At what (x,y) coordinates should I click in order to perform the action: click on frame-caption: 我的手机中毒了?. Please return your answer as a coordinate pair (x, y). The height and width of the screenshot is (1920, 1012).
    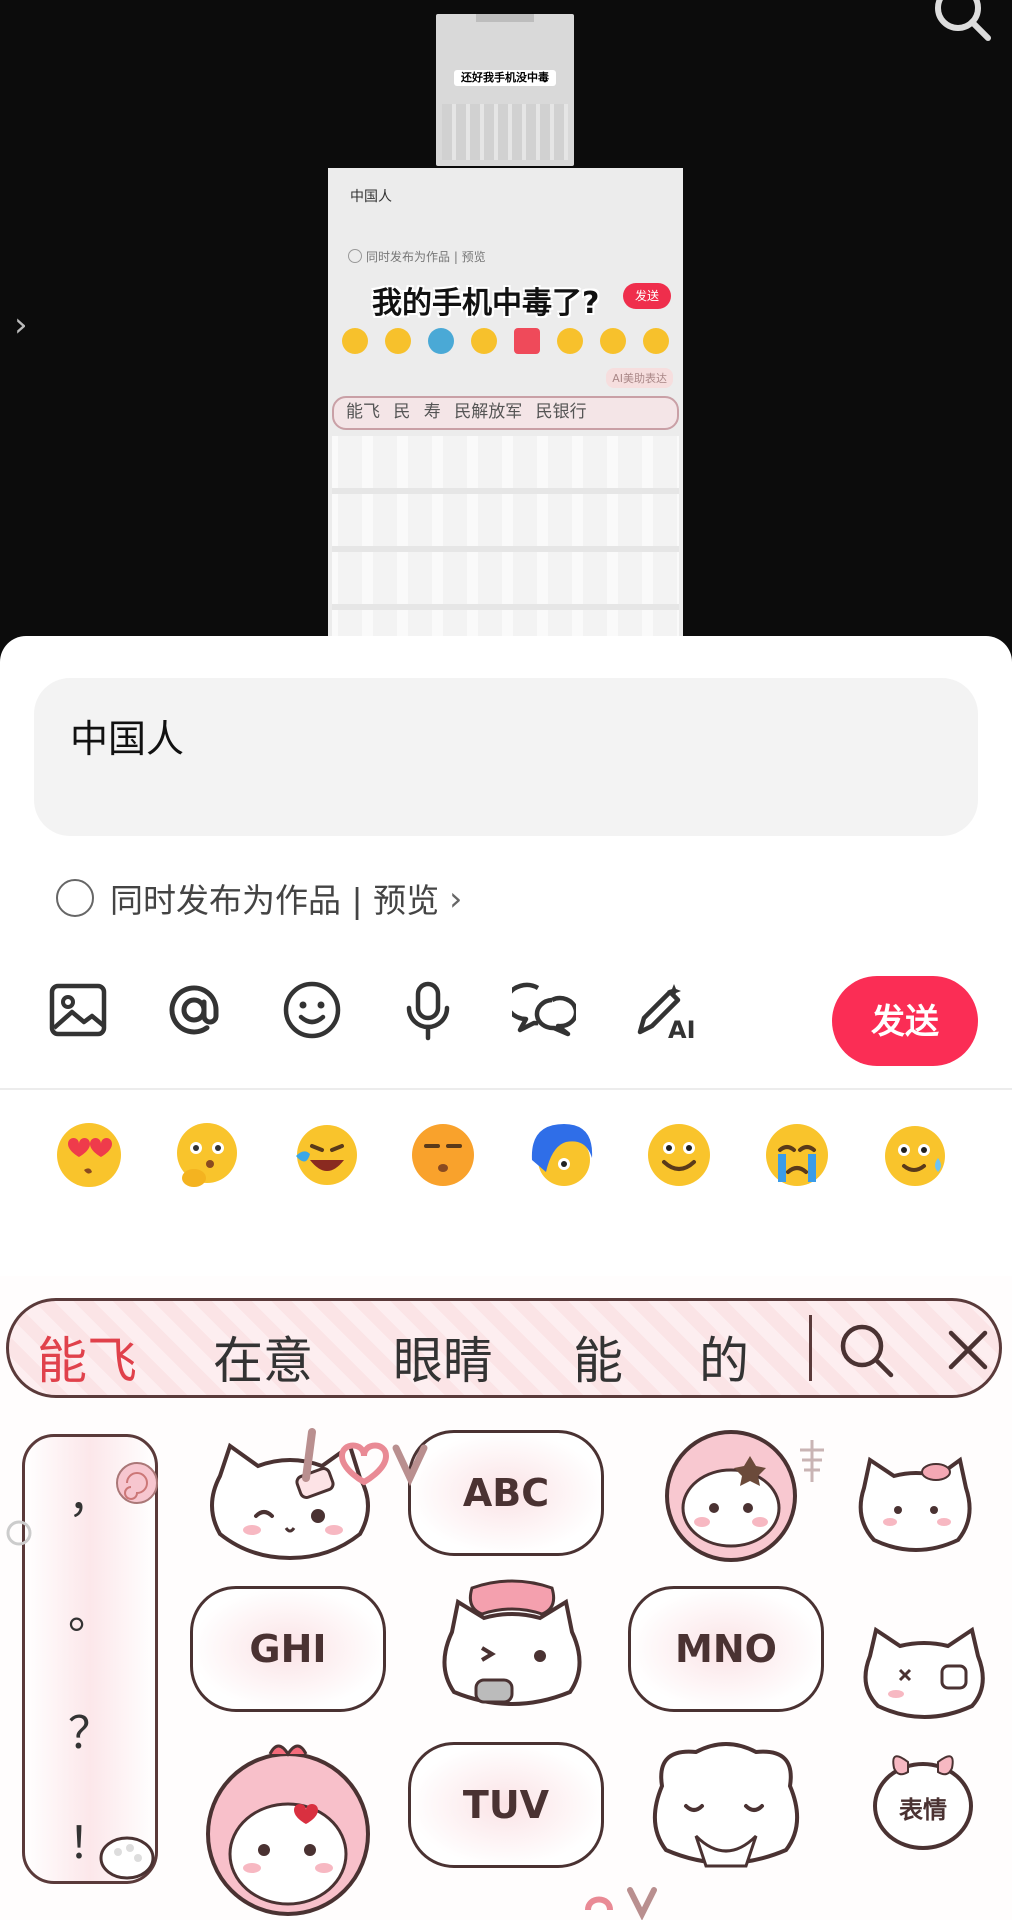
    Looking at the image, I should click on (486, 303).